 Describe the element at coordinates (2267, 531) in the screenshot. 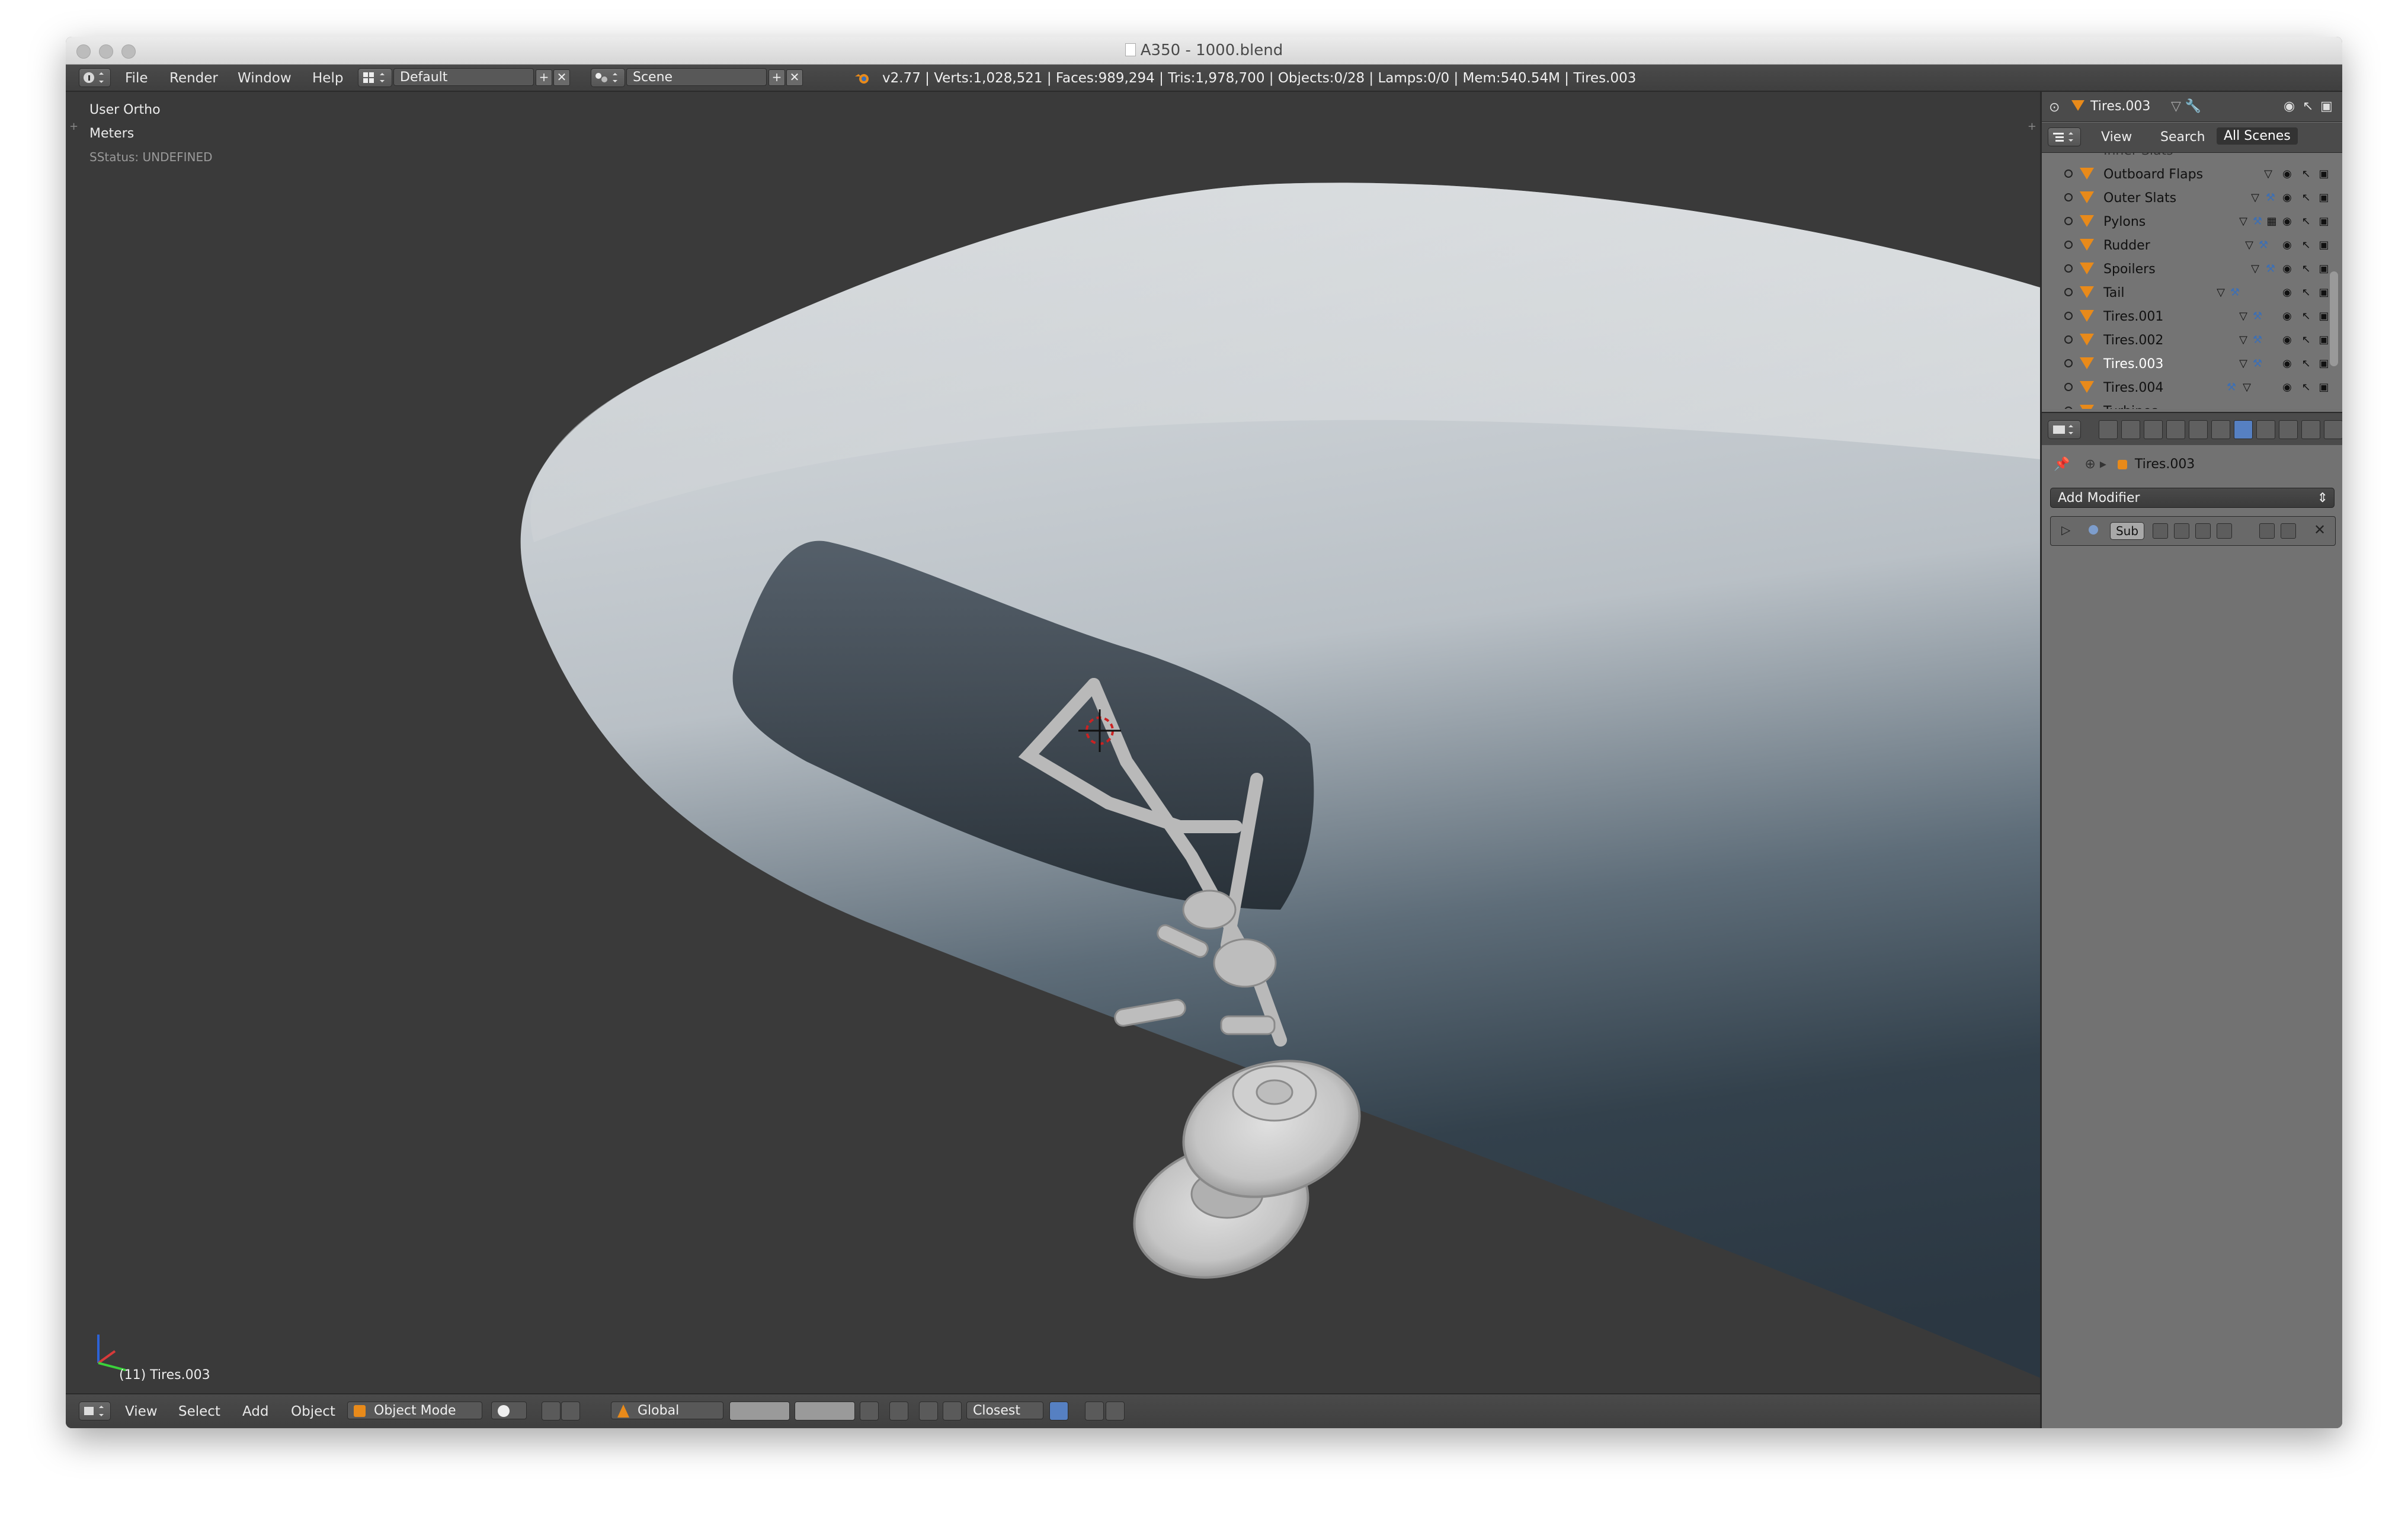

I see `move-up-button` at that location.